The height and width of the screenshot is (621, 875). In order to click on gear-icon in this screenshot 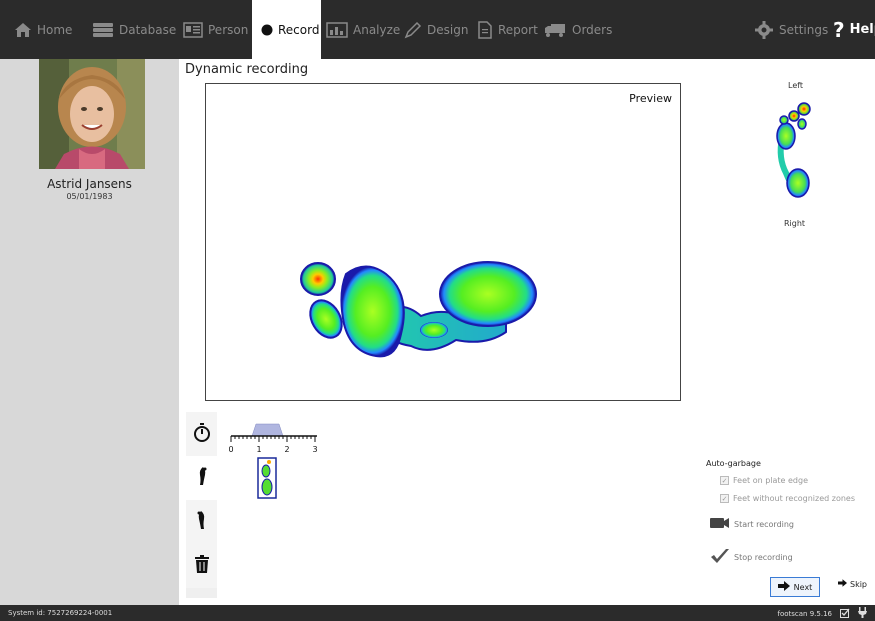, I will do `click(764, 30)`.